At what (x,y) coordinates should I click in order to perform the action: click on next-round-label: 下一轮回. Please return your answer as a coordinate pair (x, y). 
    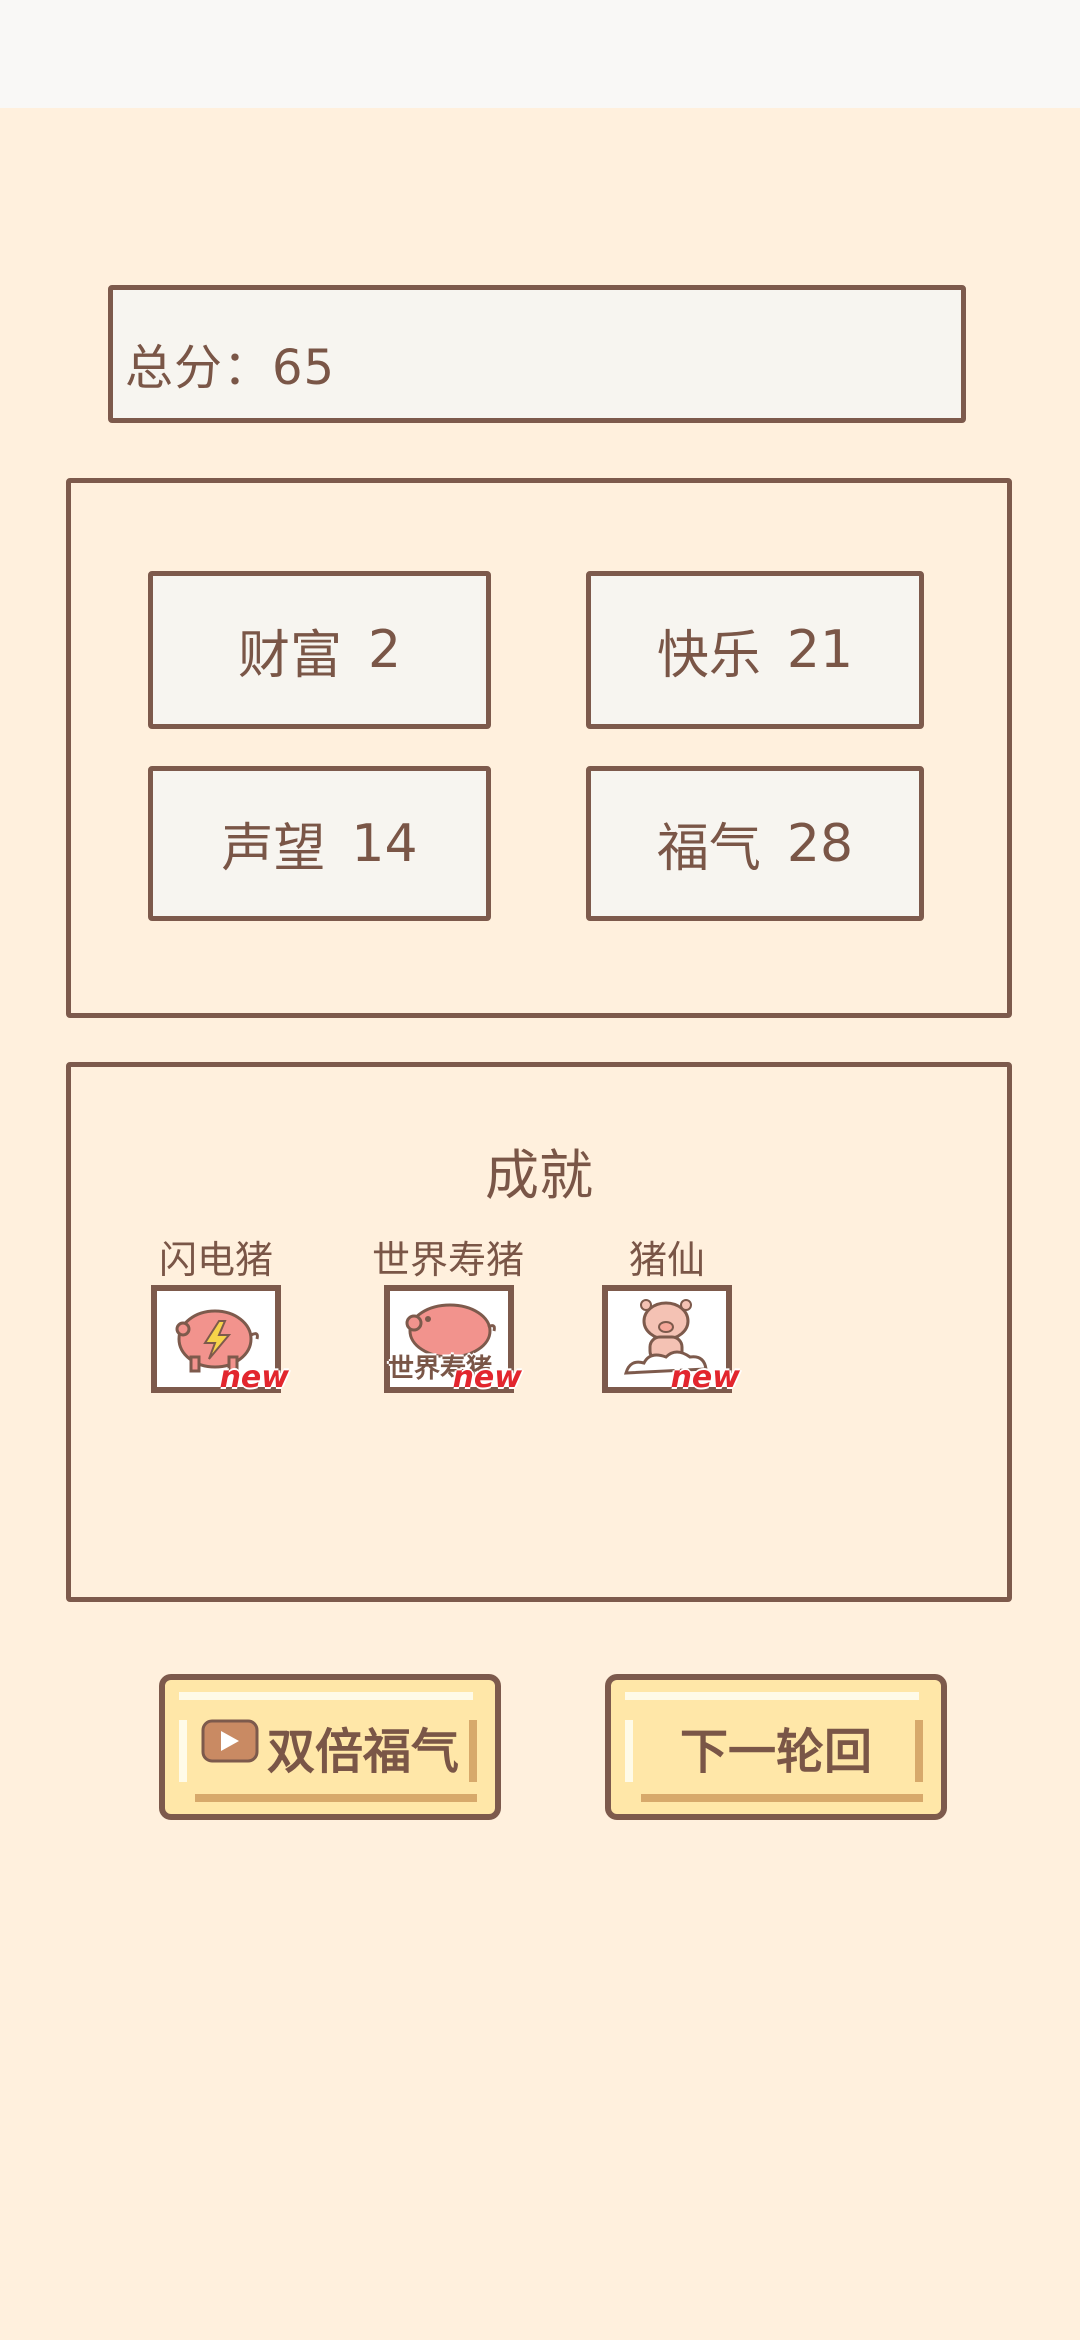
    Looking at the image, I should click on (775, 1752).